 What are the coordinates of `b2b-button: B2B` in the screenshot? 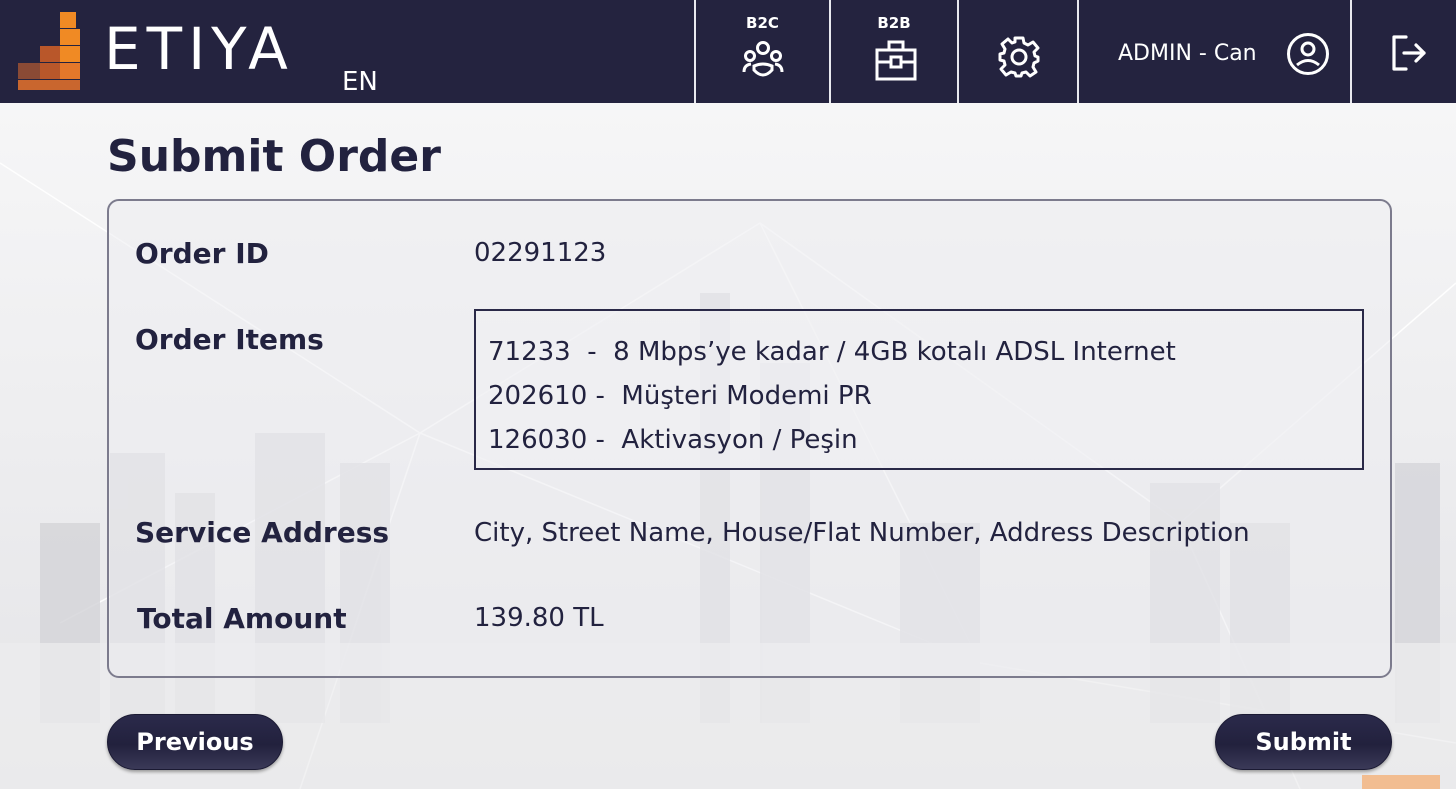 It's located at (894, 51).